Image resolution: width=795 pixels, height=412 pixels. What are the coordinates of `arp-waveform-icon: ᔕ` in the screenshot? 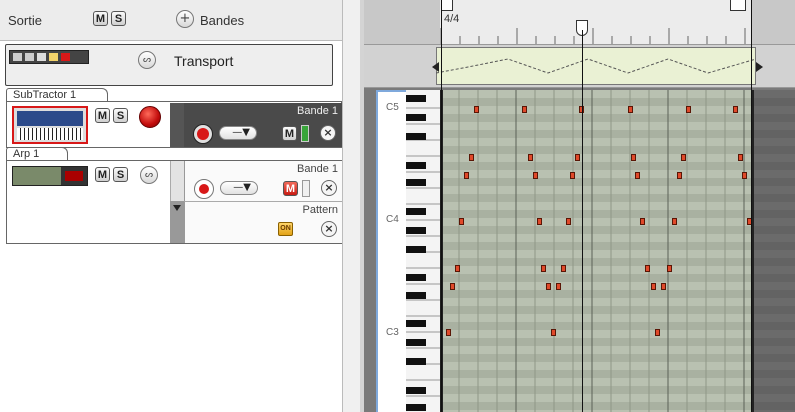 It's located at (149, 175).